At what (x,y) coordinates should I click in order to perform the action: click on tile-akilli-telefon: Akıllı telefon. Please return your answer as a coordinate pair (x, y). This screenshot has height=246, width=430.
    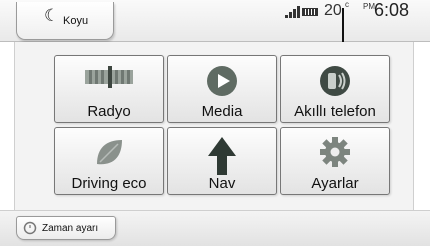
    Looking at the image, I should click on (335, 89).